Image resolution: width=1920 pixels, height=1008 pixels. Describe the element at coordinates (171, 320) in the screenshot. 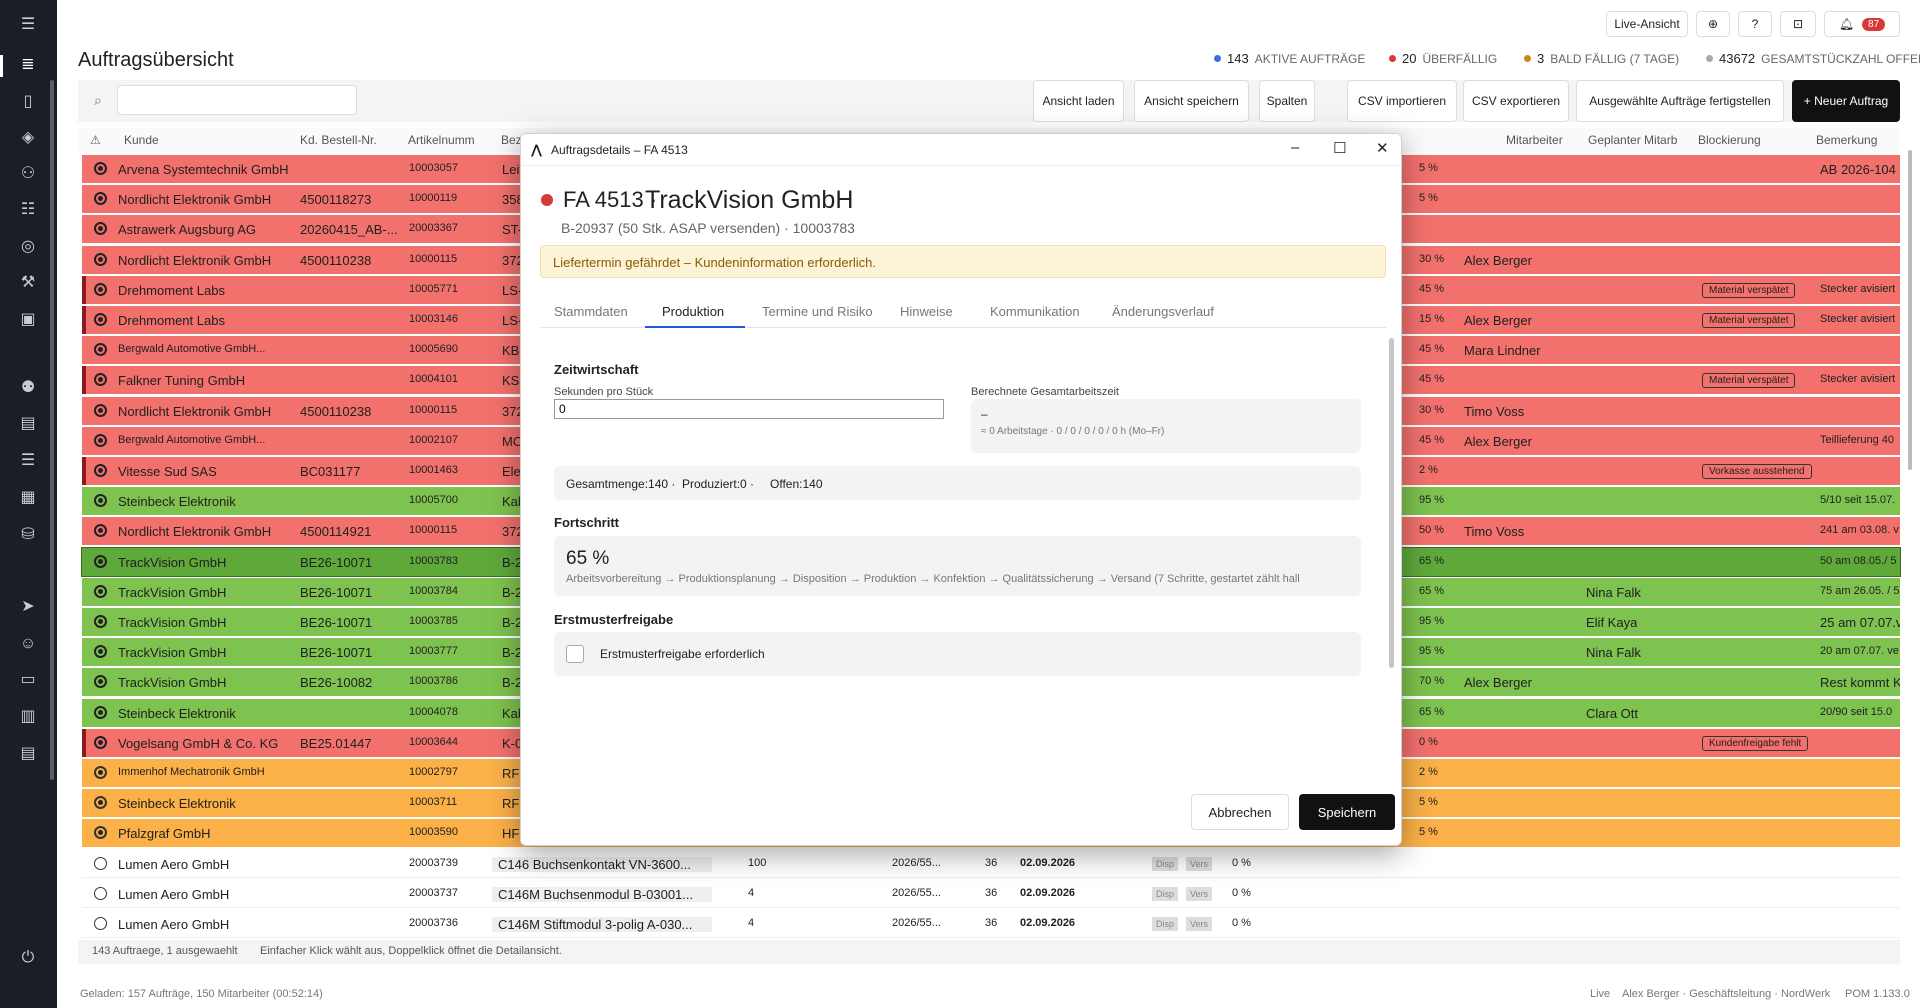

I see `cell-customer: Drehmoment Labs` at that location.